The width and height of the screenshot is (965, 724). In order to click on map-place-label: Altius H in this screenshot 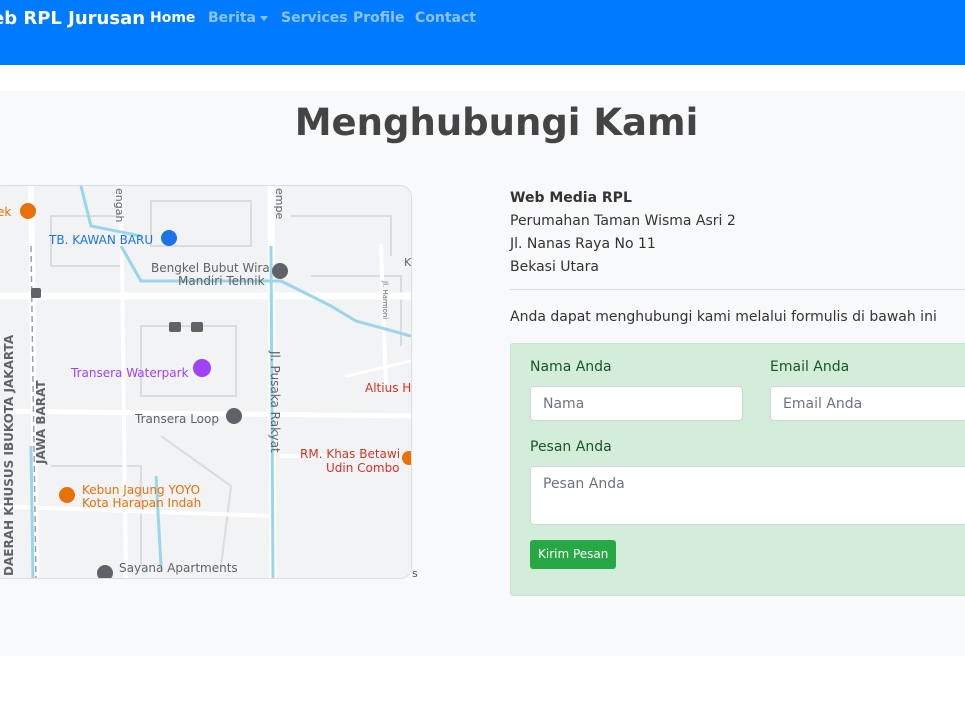, I will do `click(388, 388)`.